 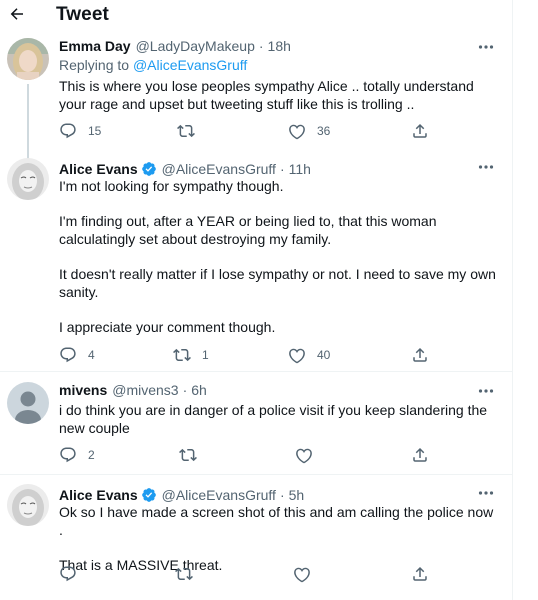 I want to click on tweet-header: Alice Evans @AliceEvansGruff · 5h, so click(x=181, y=494).